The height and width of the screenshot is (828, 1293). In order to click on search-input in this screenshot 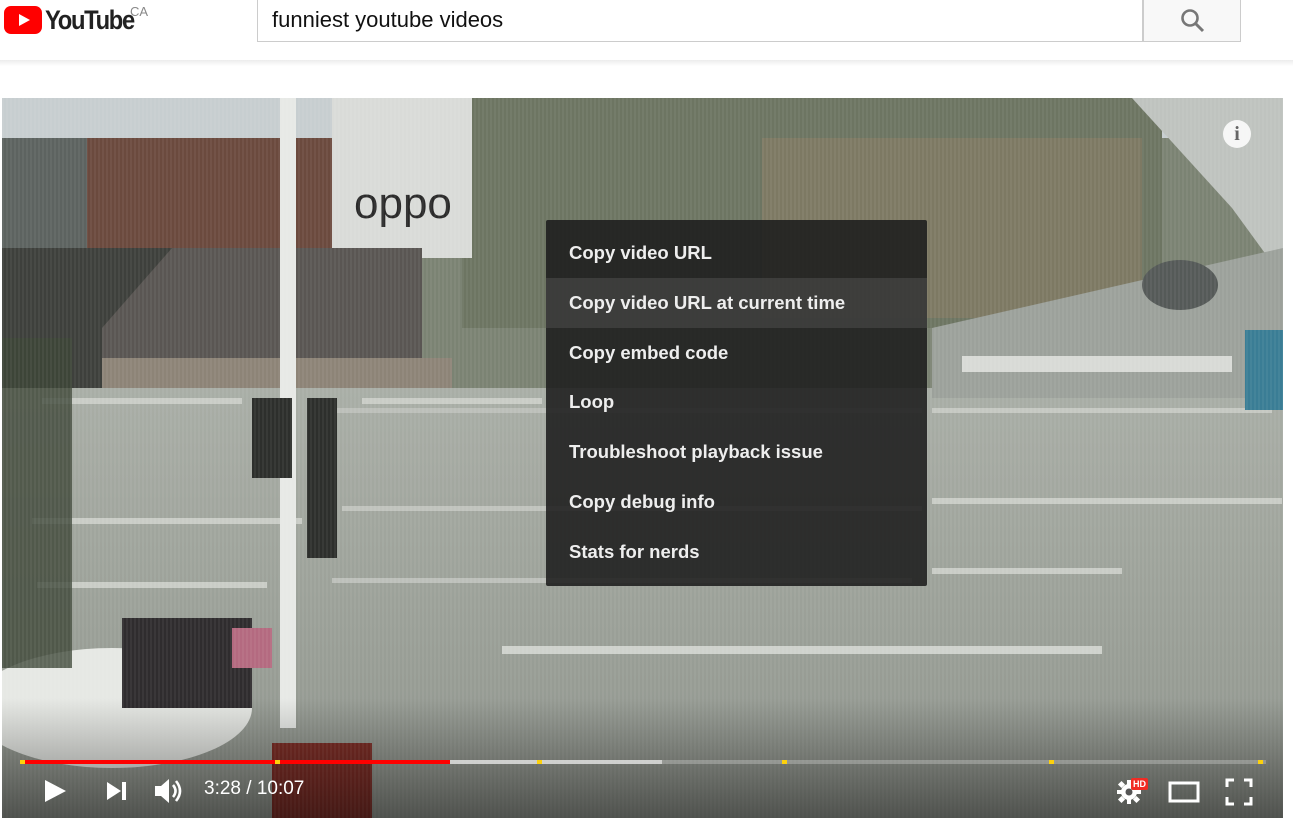, I will do `click(697, 20)`.